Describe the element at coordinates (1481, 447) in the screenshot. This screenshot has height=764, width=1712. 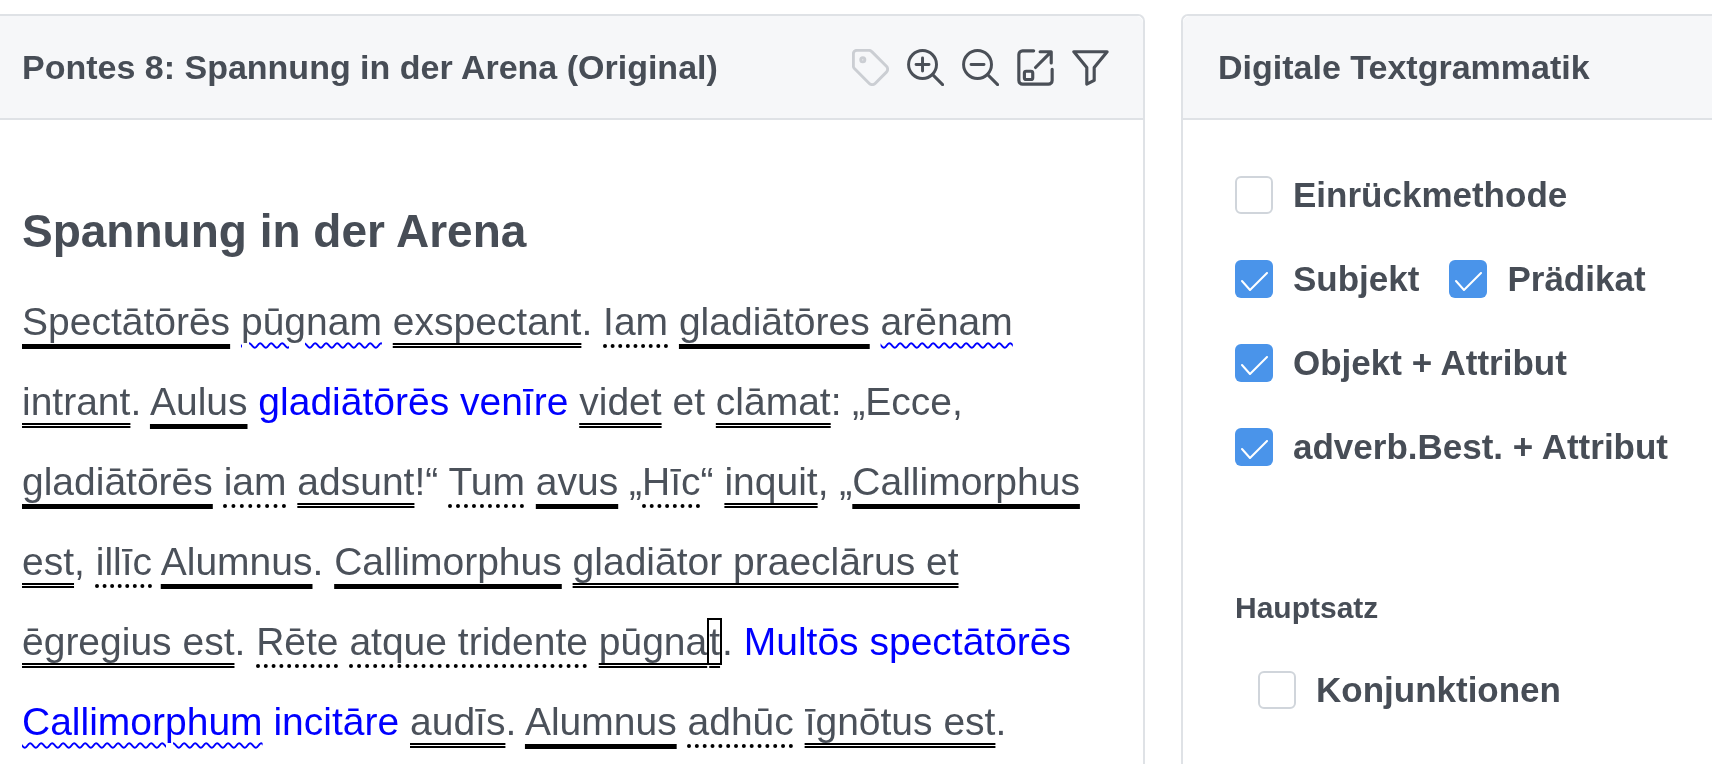
I see `option-label: adverb.Best. + Attribut` at that location.